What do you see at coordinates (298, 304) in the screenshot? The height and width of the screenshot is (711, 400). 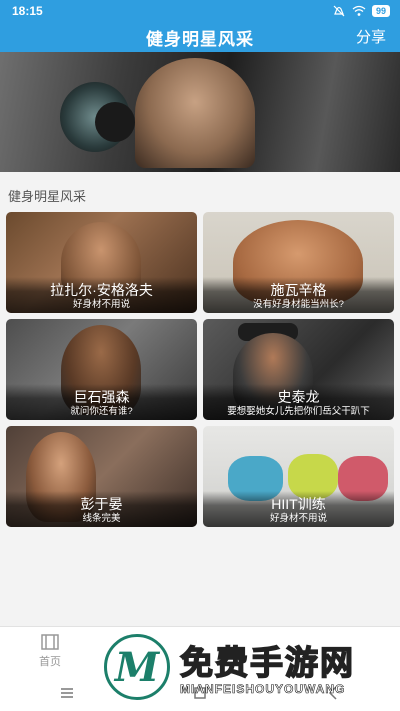 I see `card-subtitle: 没有好身材能当州长?` at bounding box center [298, 304].